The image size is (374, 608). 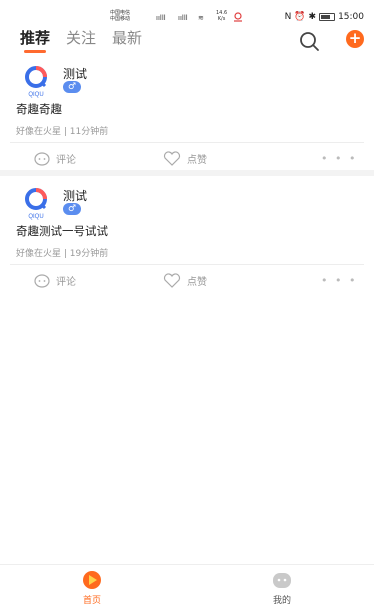 I want to click on alarm-icon: ⏰, so click(x=300, y=17).